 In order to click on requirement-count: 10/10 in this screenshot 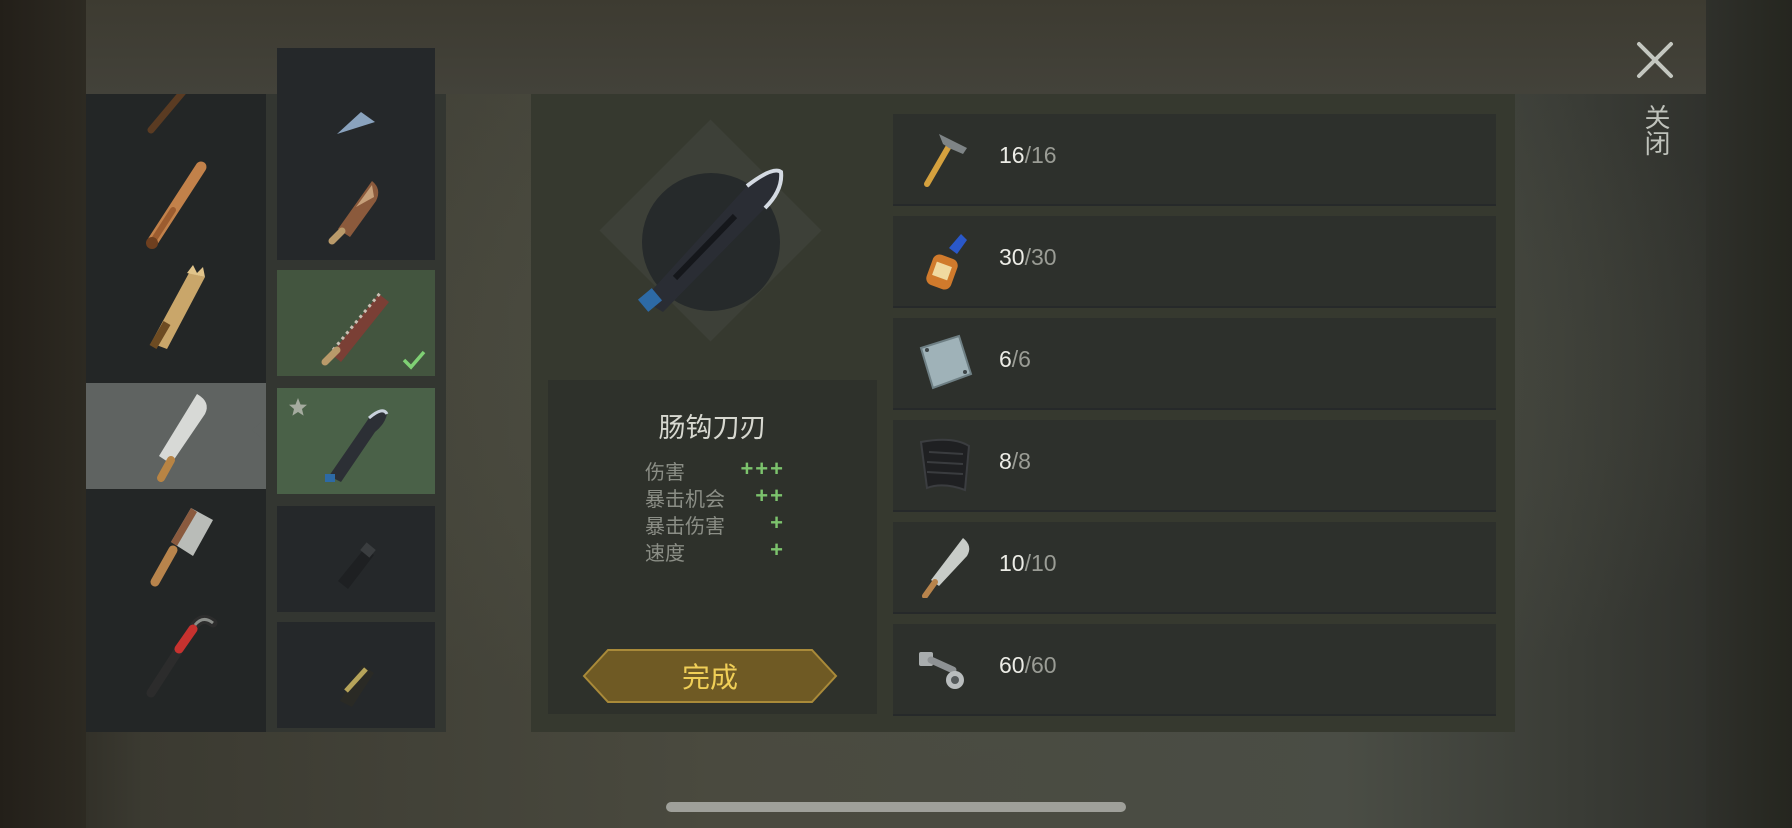, I will do `click(1028, 563)`.